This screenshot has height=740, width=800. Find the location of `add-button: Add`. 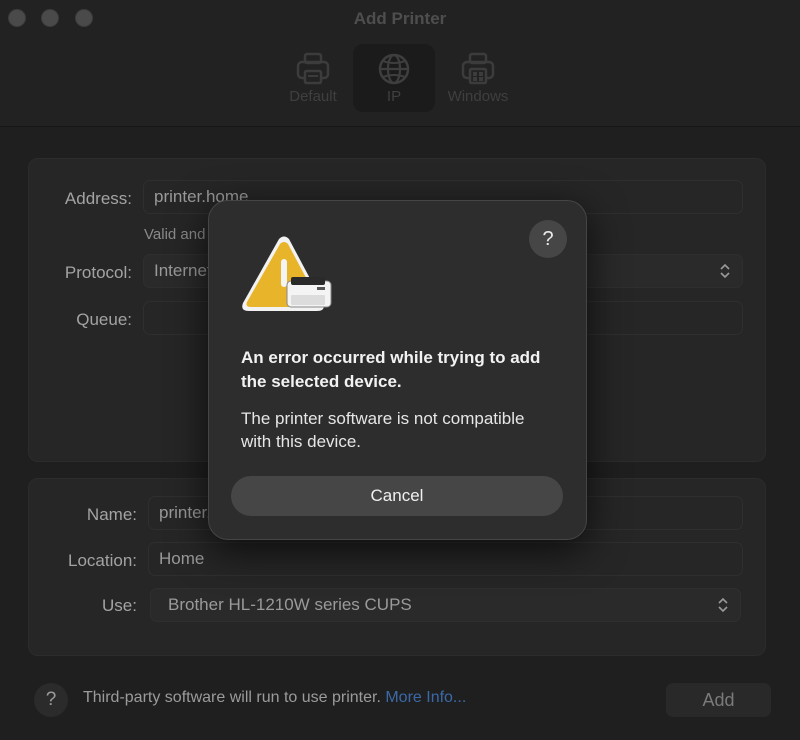

add-button: Add is located at coordinates (718, 700).